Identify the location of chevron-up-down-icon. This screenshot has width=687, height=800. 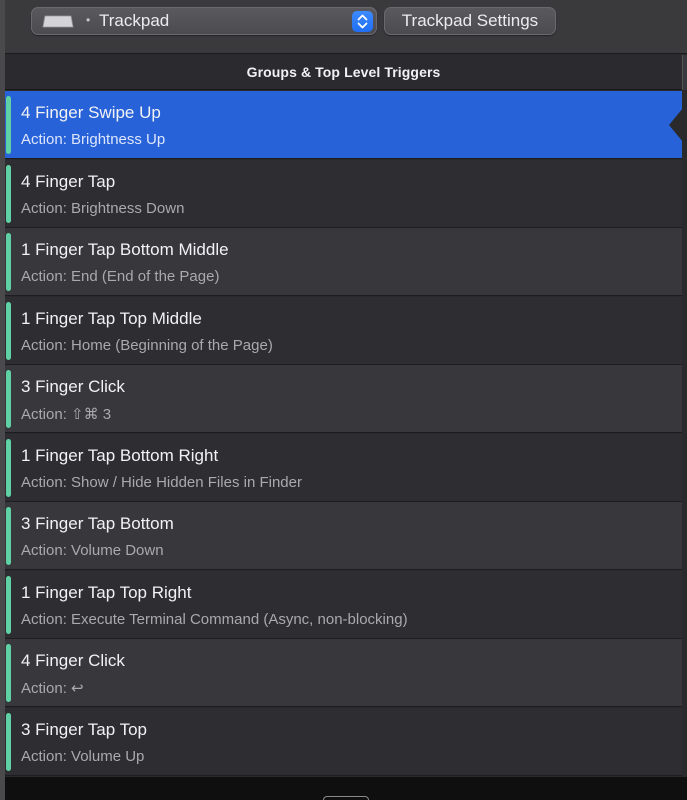
(362, 21).